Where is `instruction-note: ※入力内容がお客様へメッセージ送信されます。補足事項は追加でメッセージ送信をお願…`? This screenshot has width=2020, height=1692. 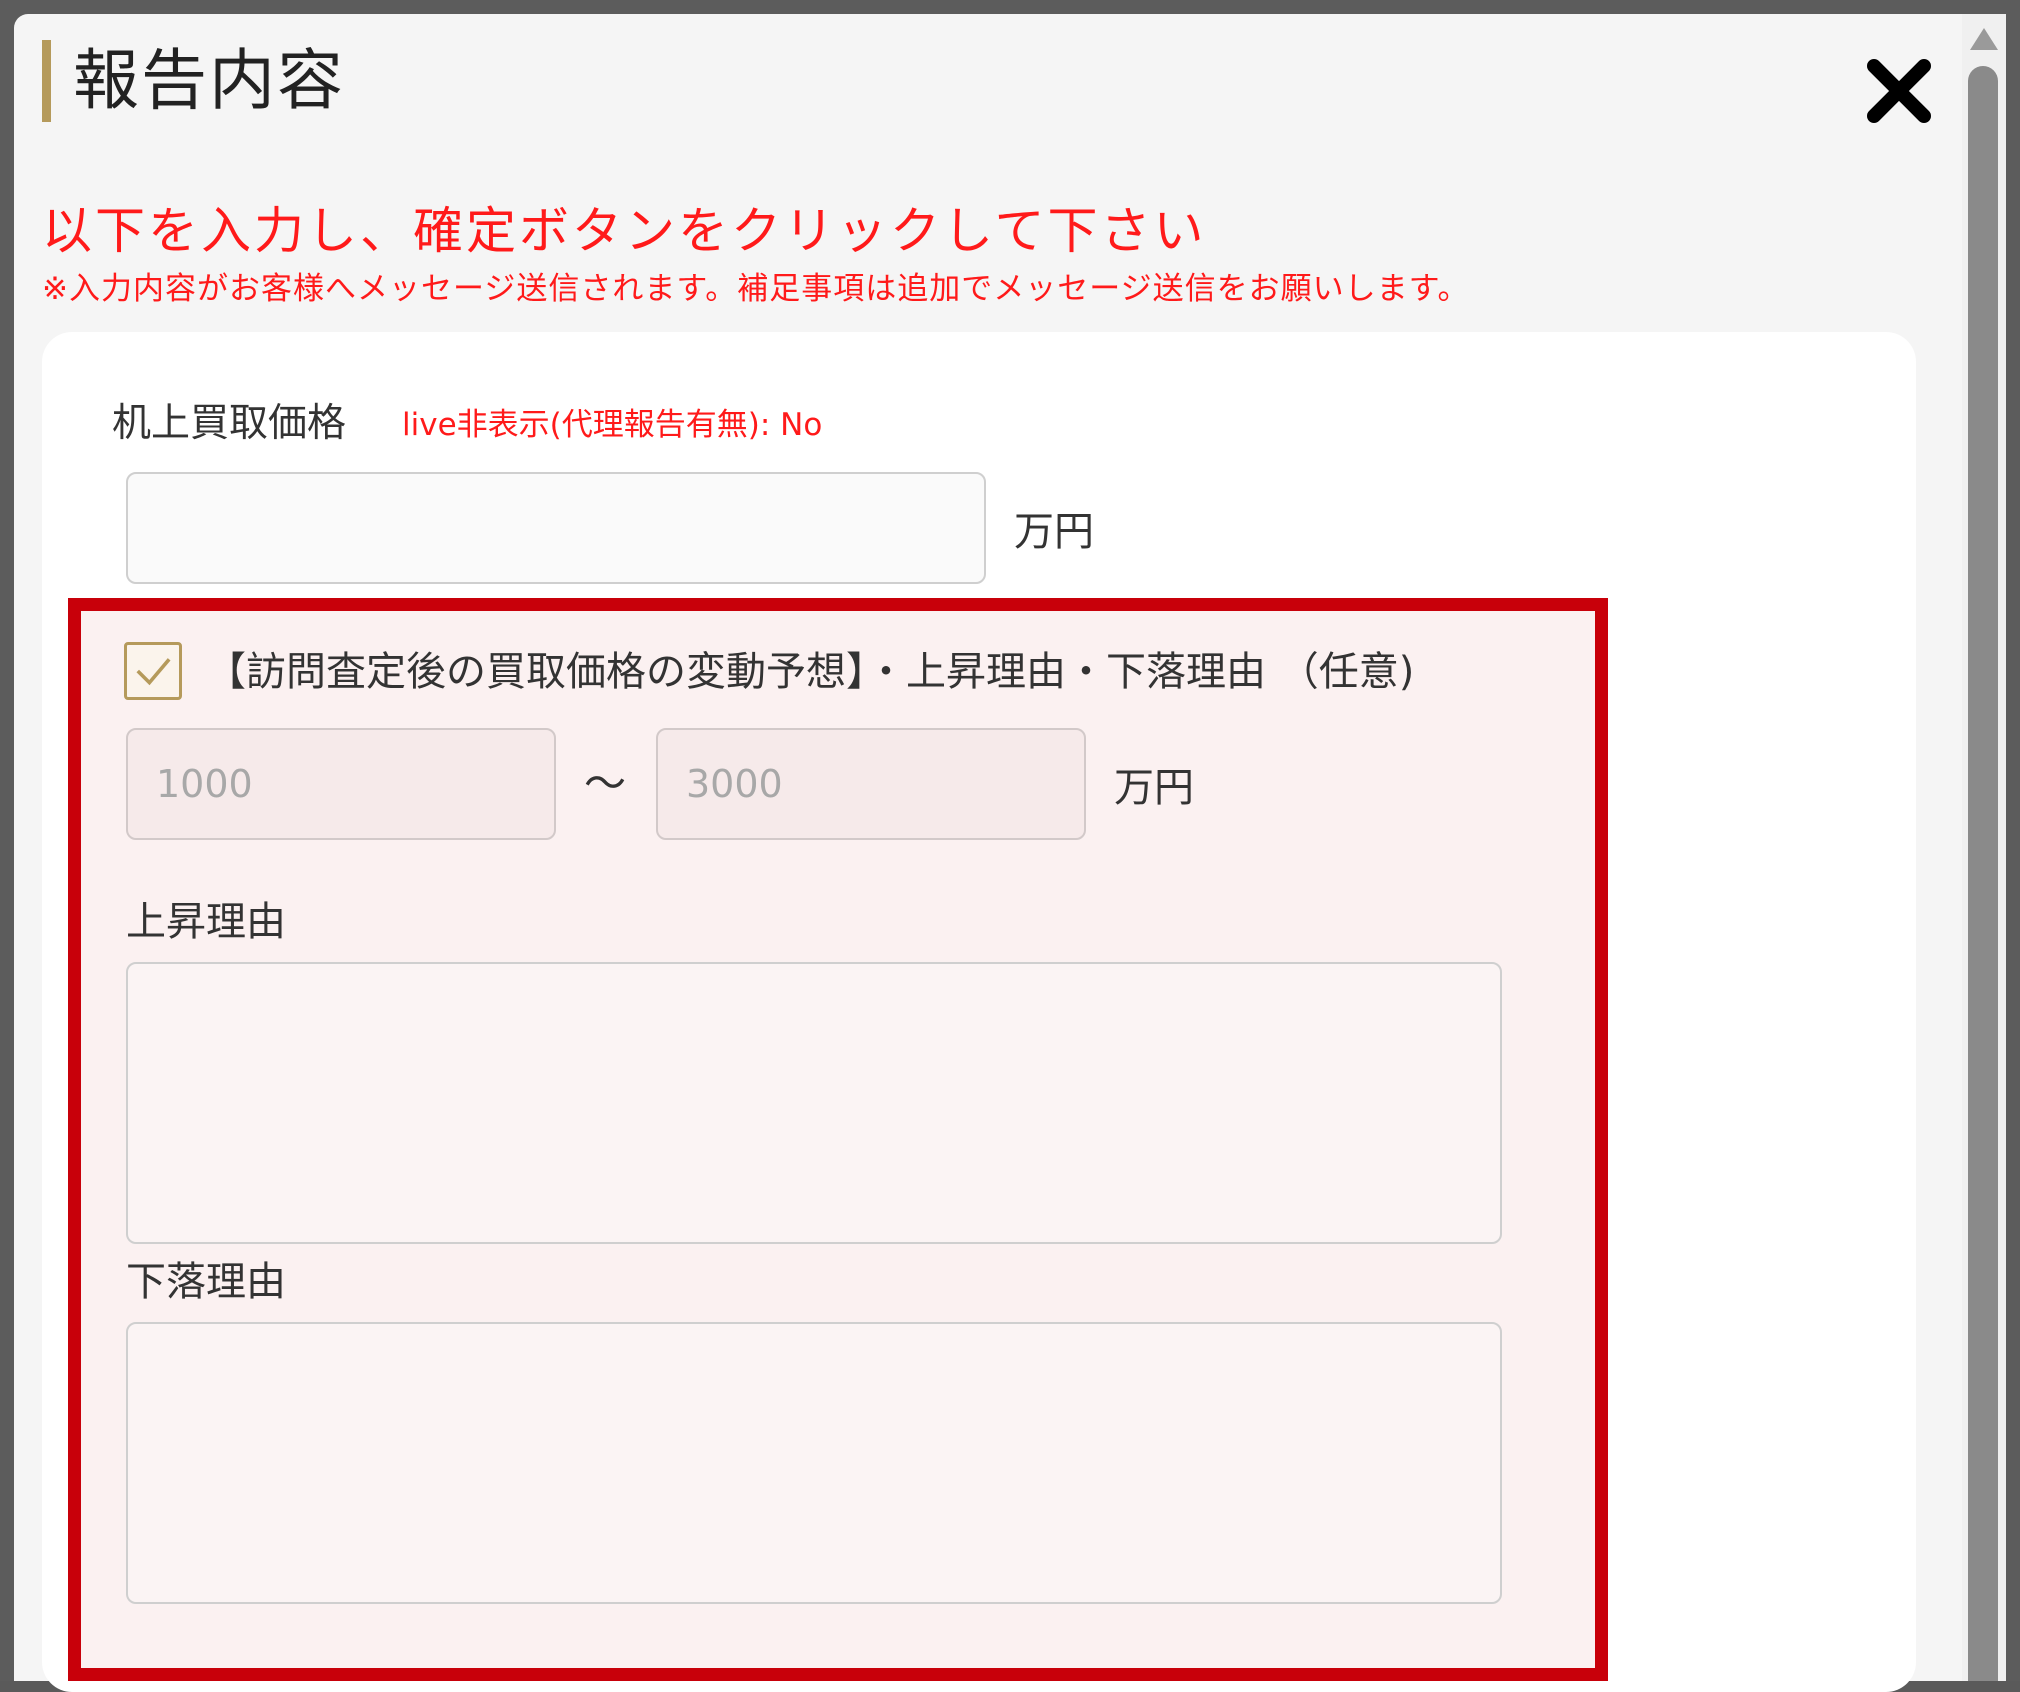 instruction-note: ※入力内容がお客様へメッセージ送信されます。補足事項は追加でメッセージ送信をお願… is located at coordinates (756, 289).